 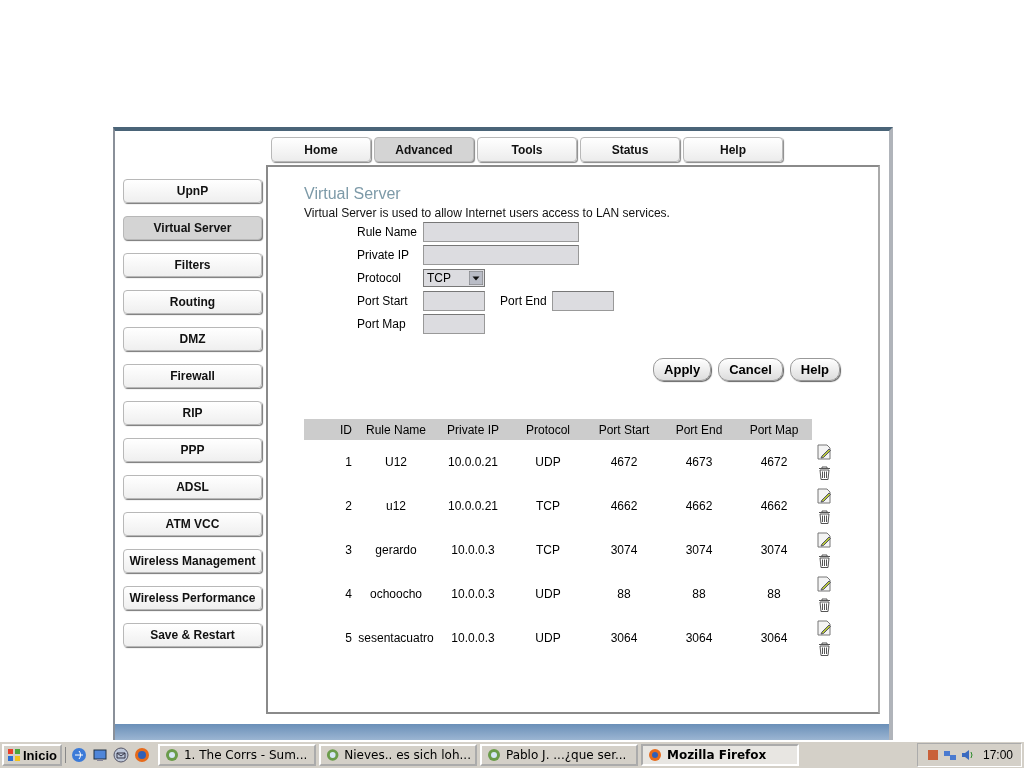 What do you see at coordinates (382, 324) in the screenshot?
I see `field-label: Port Map` at bounding box center [382, 324].